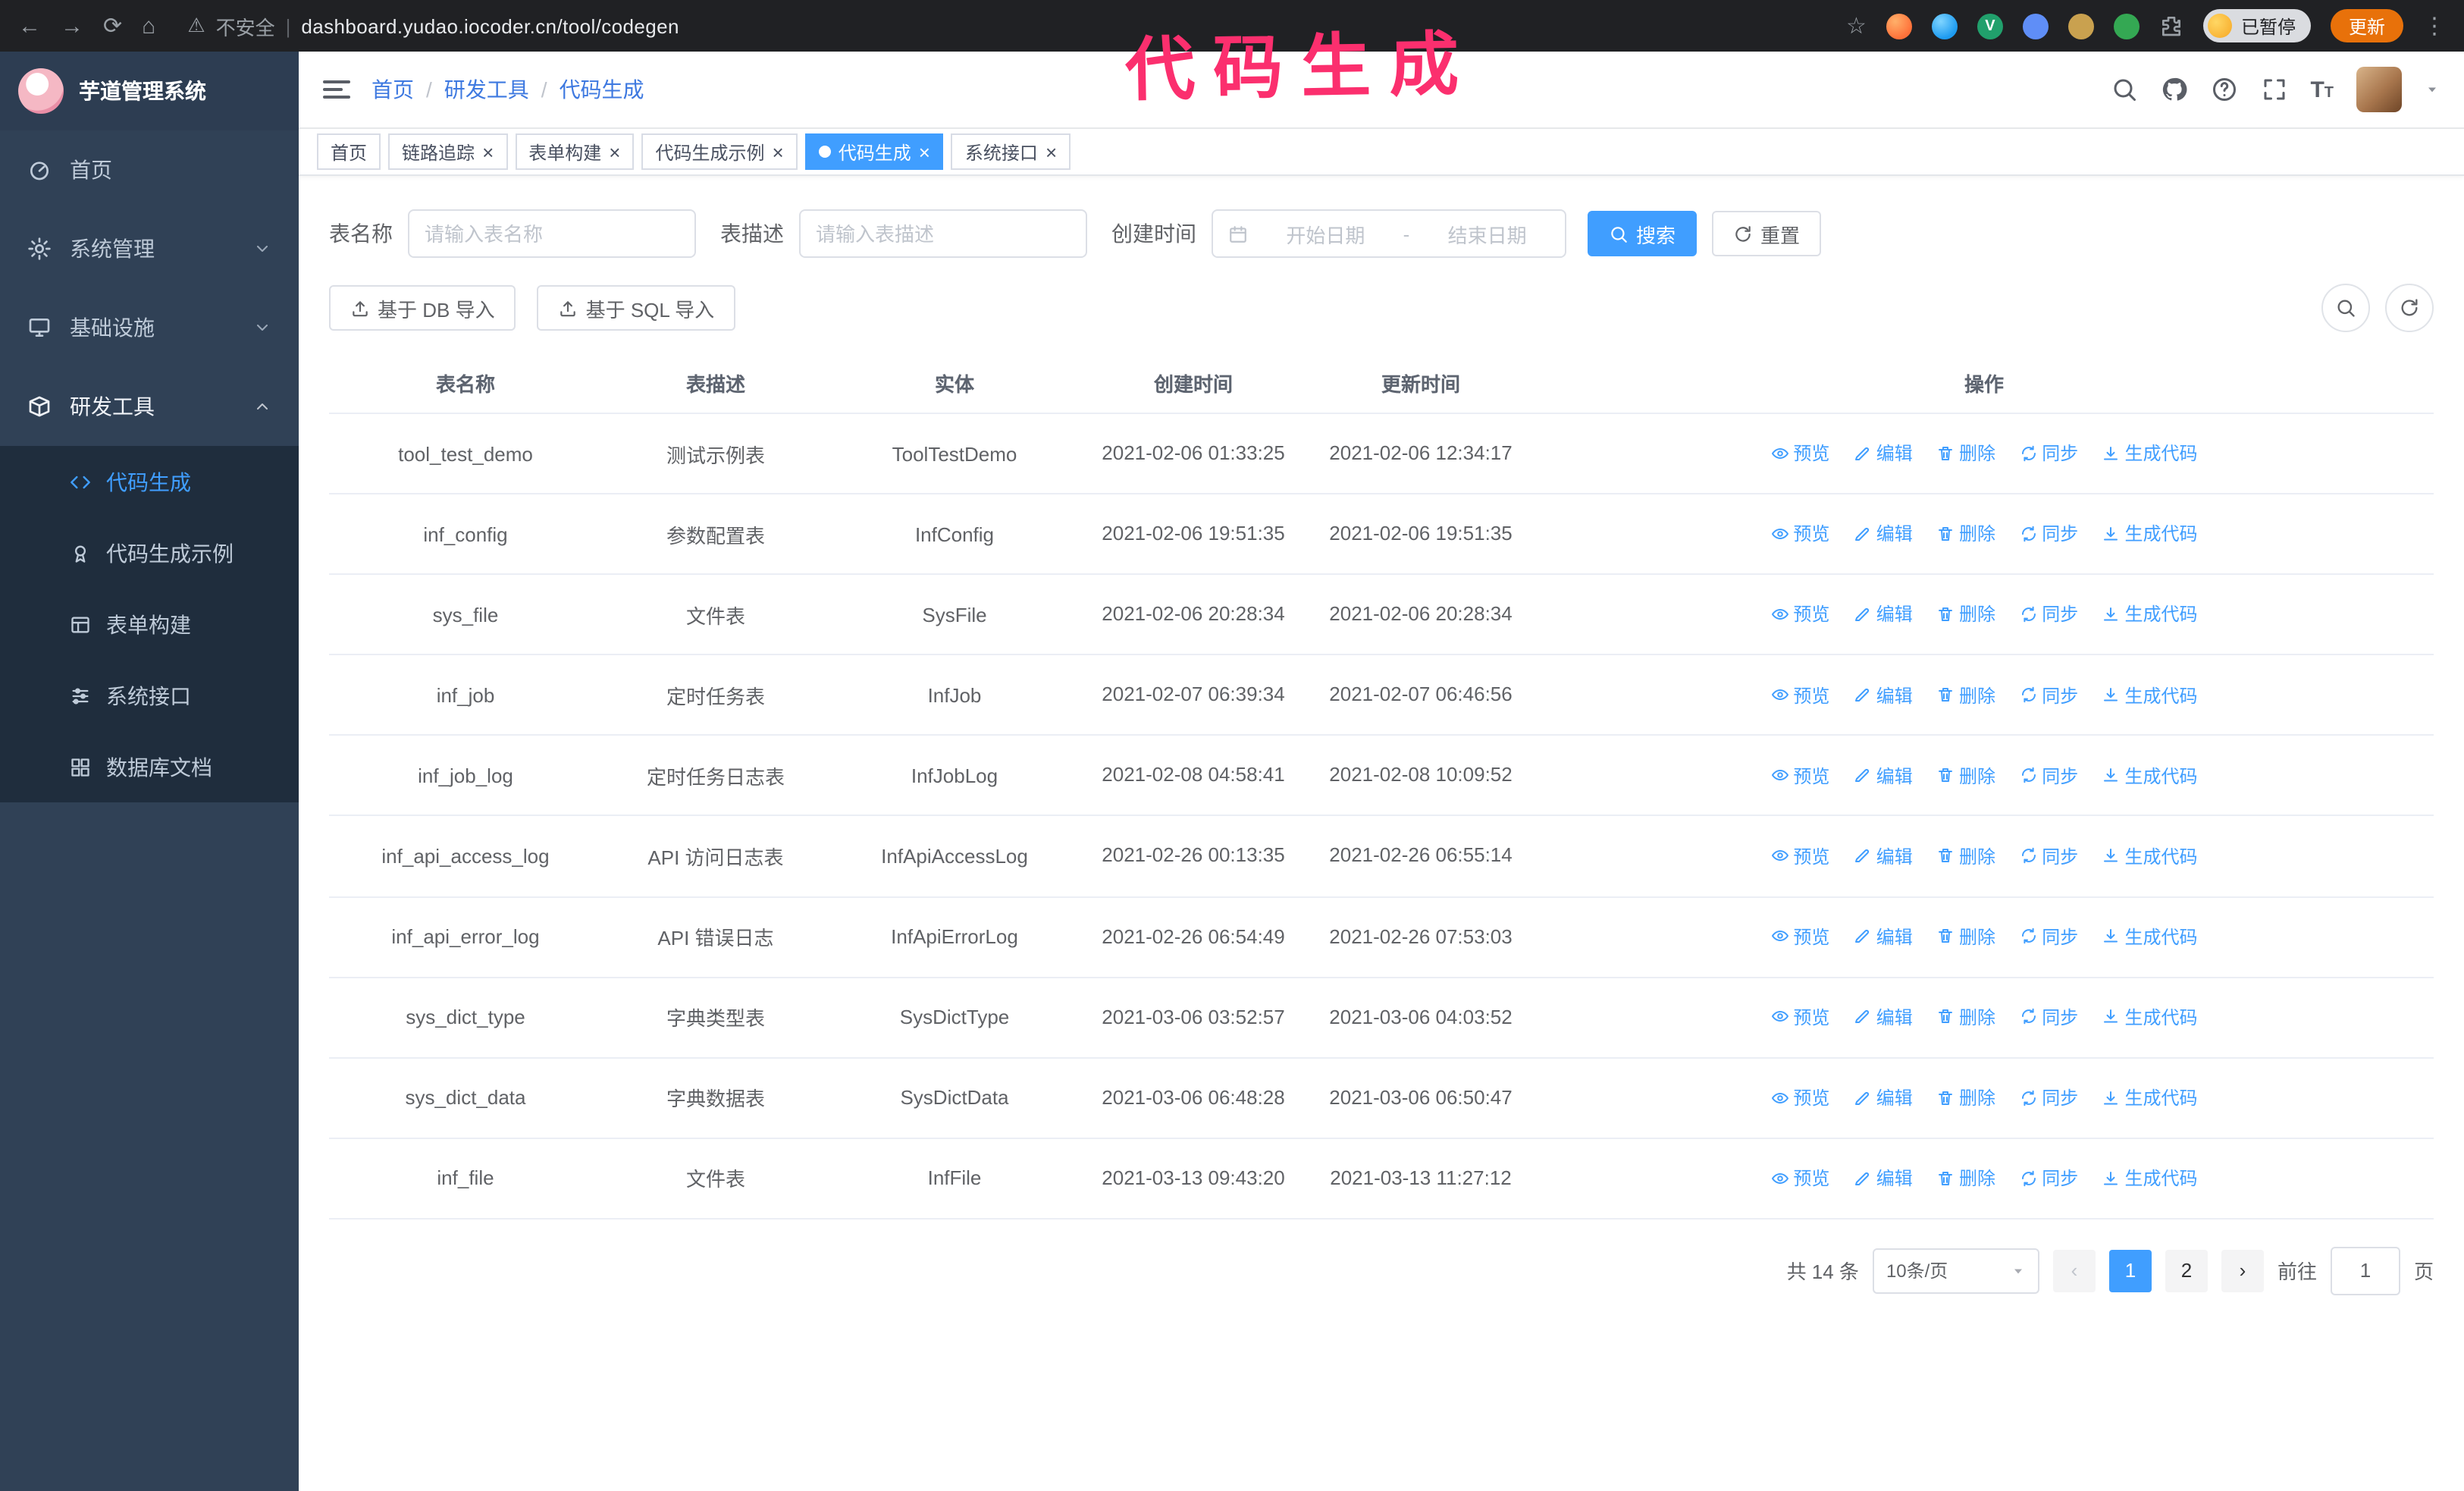 The height and width of the screenshot is (1491, 2464). What do you see at coordinates (349, 151) in the screenshot?
I see `tag-home: 首页` at bounding box center [349, 151].